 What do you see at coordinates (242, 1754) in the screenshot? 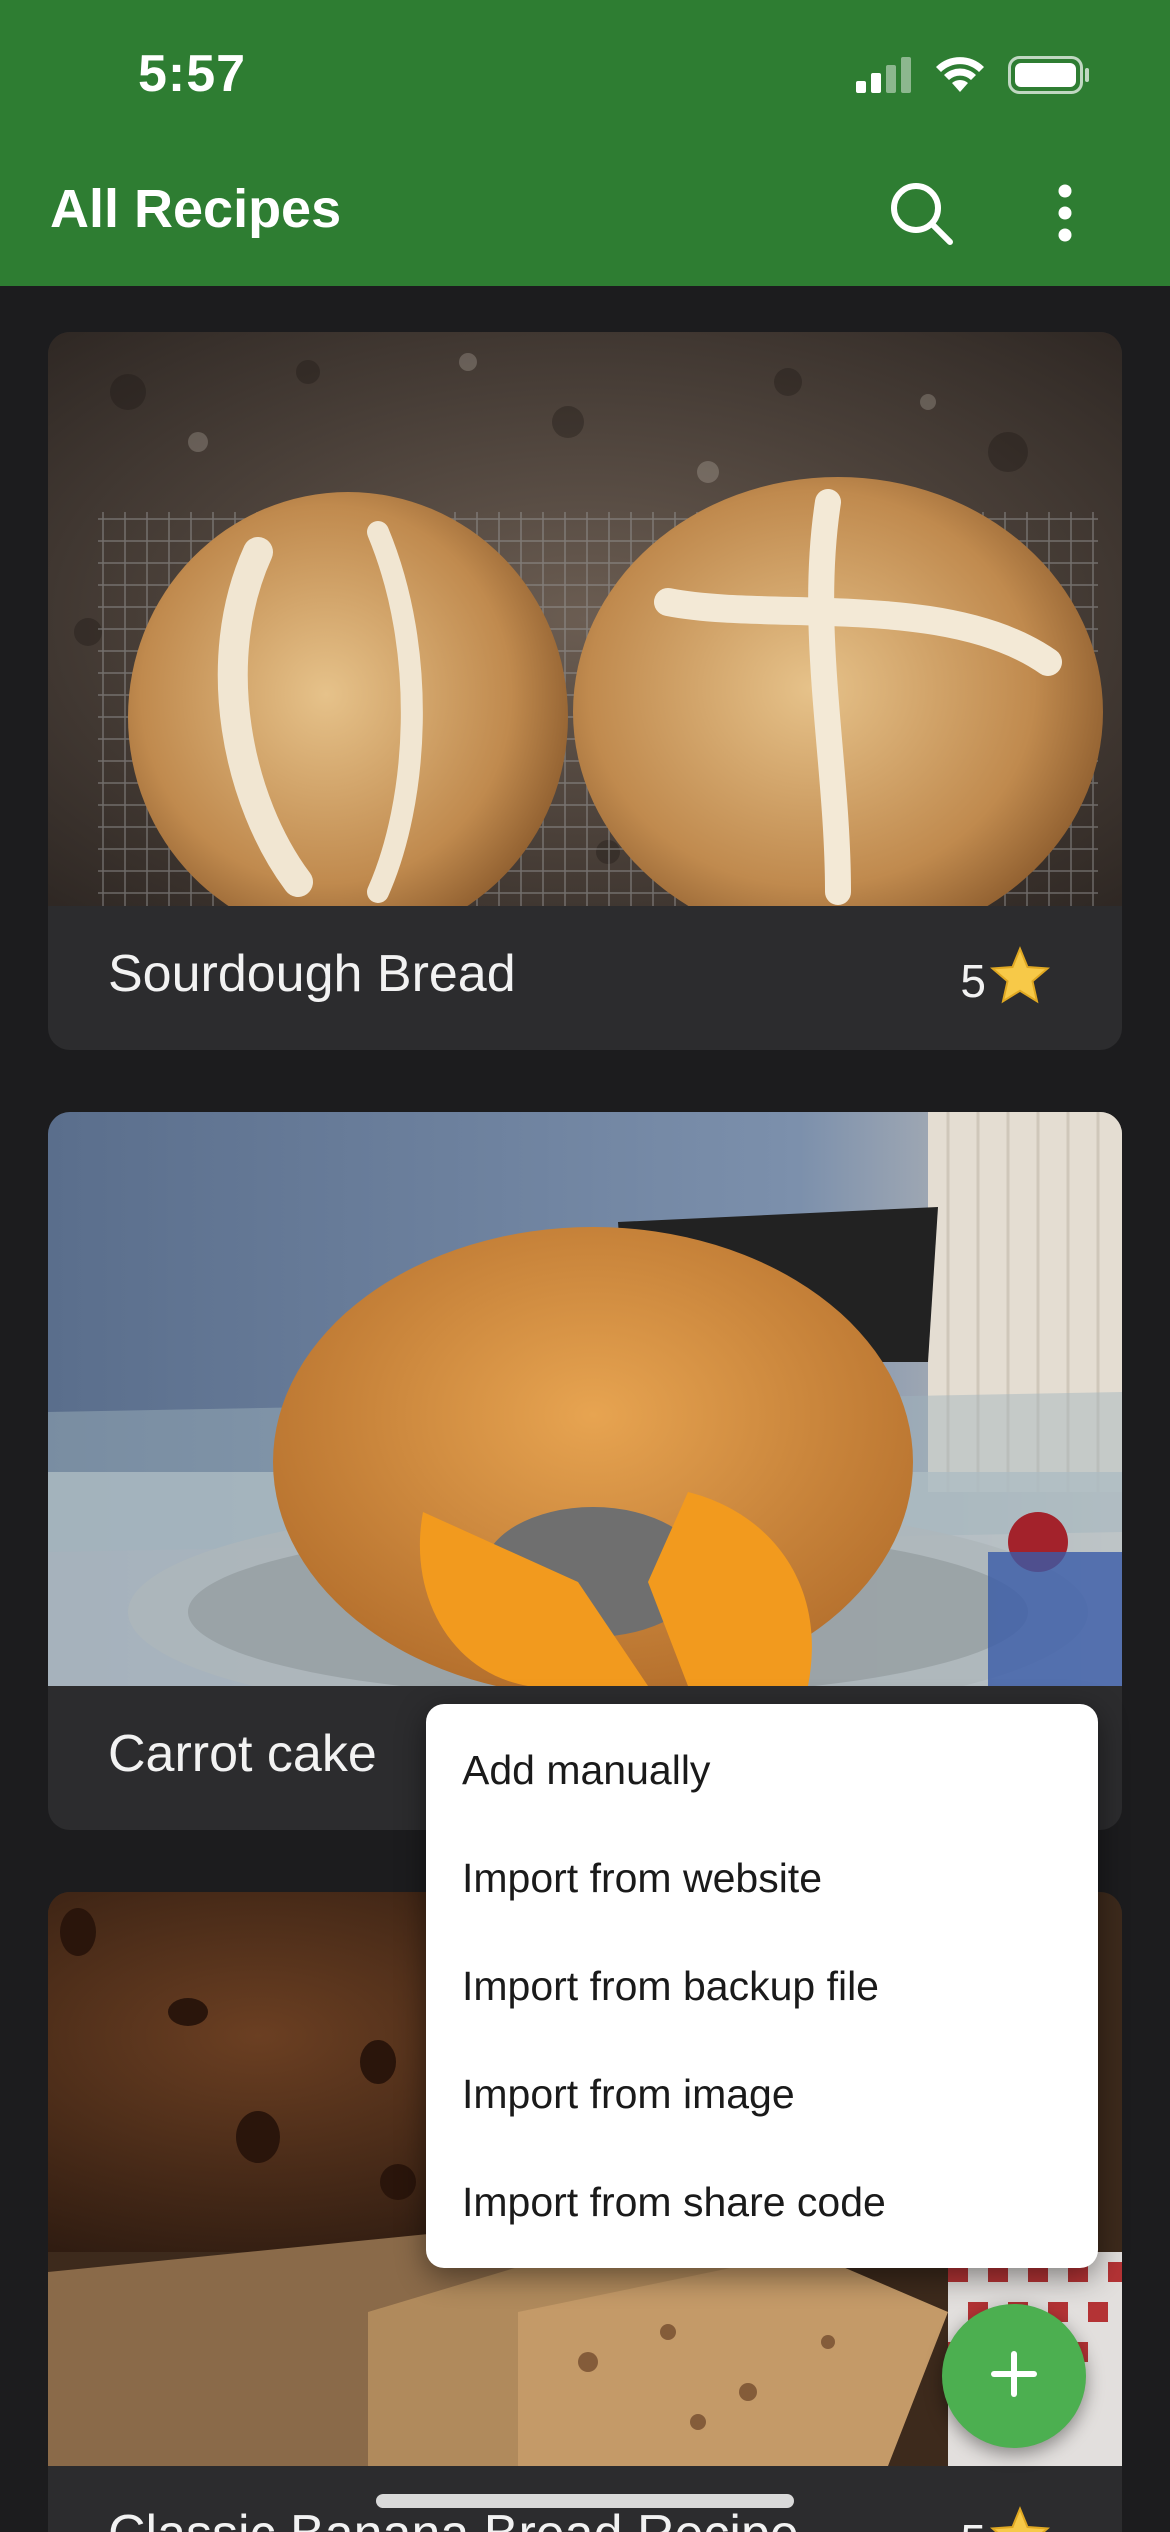
I see `recipe-name: Carrot cake` at bounding box center [242, 1754].